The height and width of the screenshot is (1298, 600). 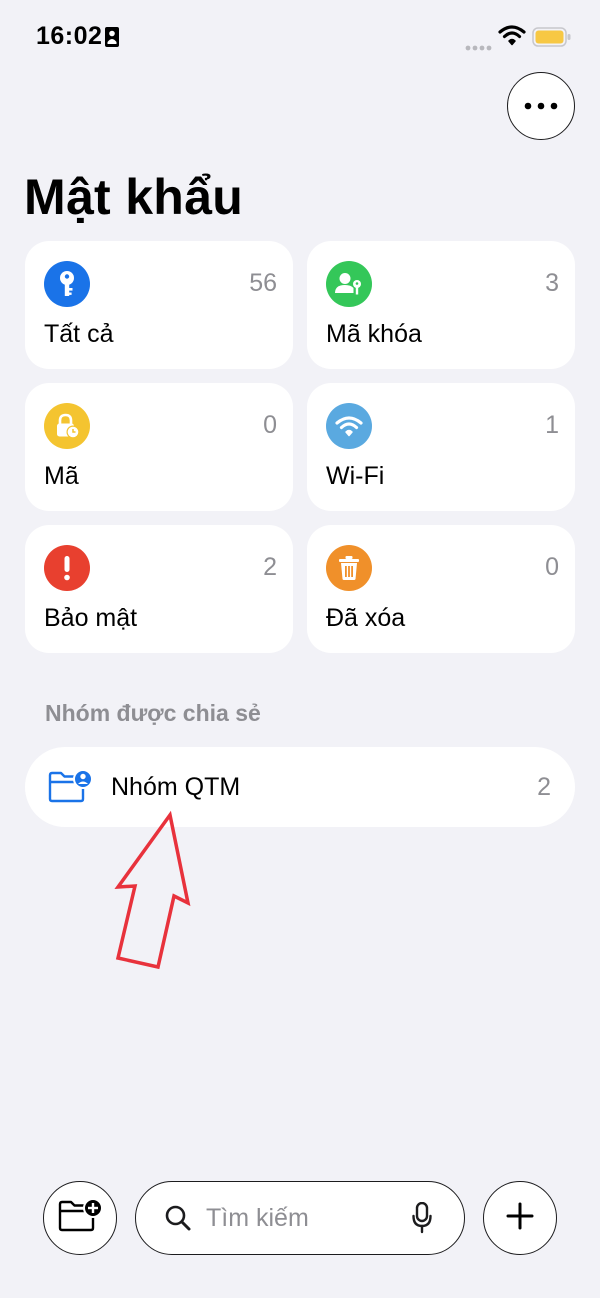 What do you see at coordinates (552, 425) in the screenshot?
I see `tile-count: 1` at bounding box center [552, 425].